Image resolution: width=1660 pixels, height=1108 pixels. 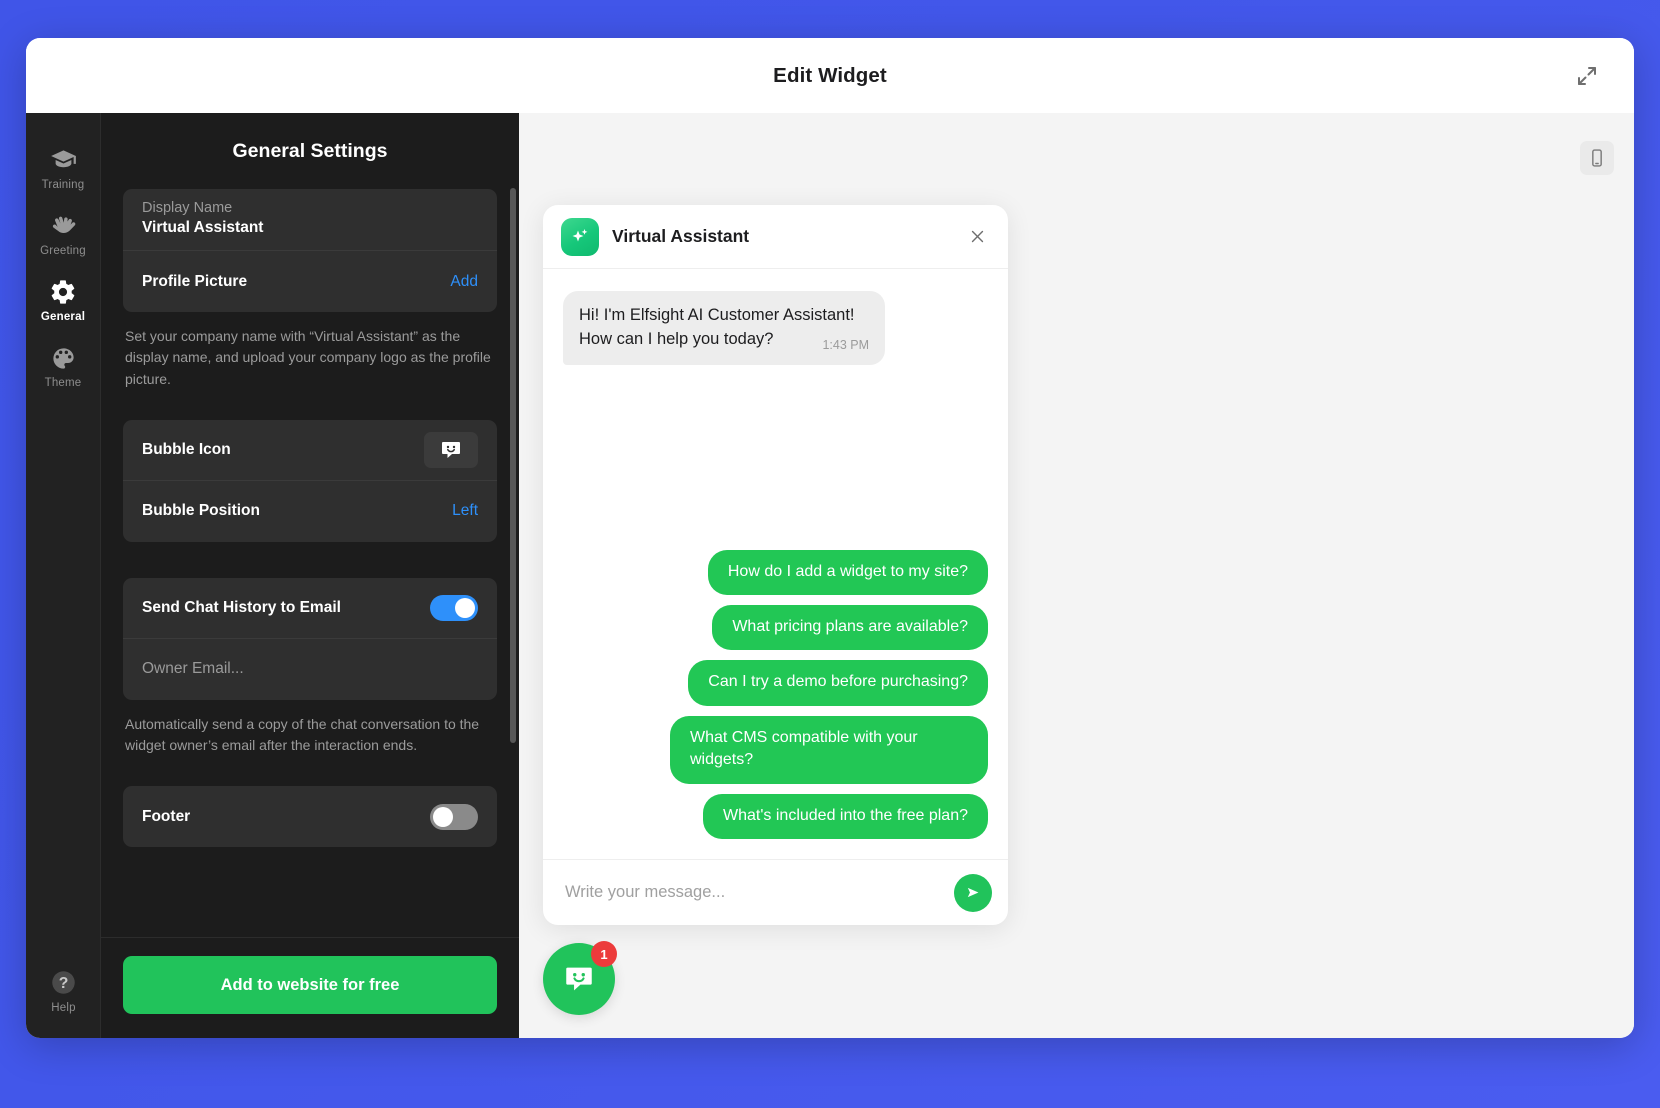 I want to click on profile-picture-label: Profile Picture, so click(x=195, y=281).